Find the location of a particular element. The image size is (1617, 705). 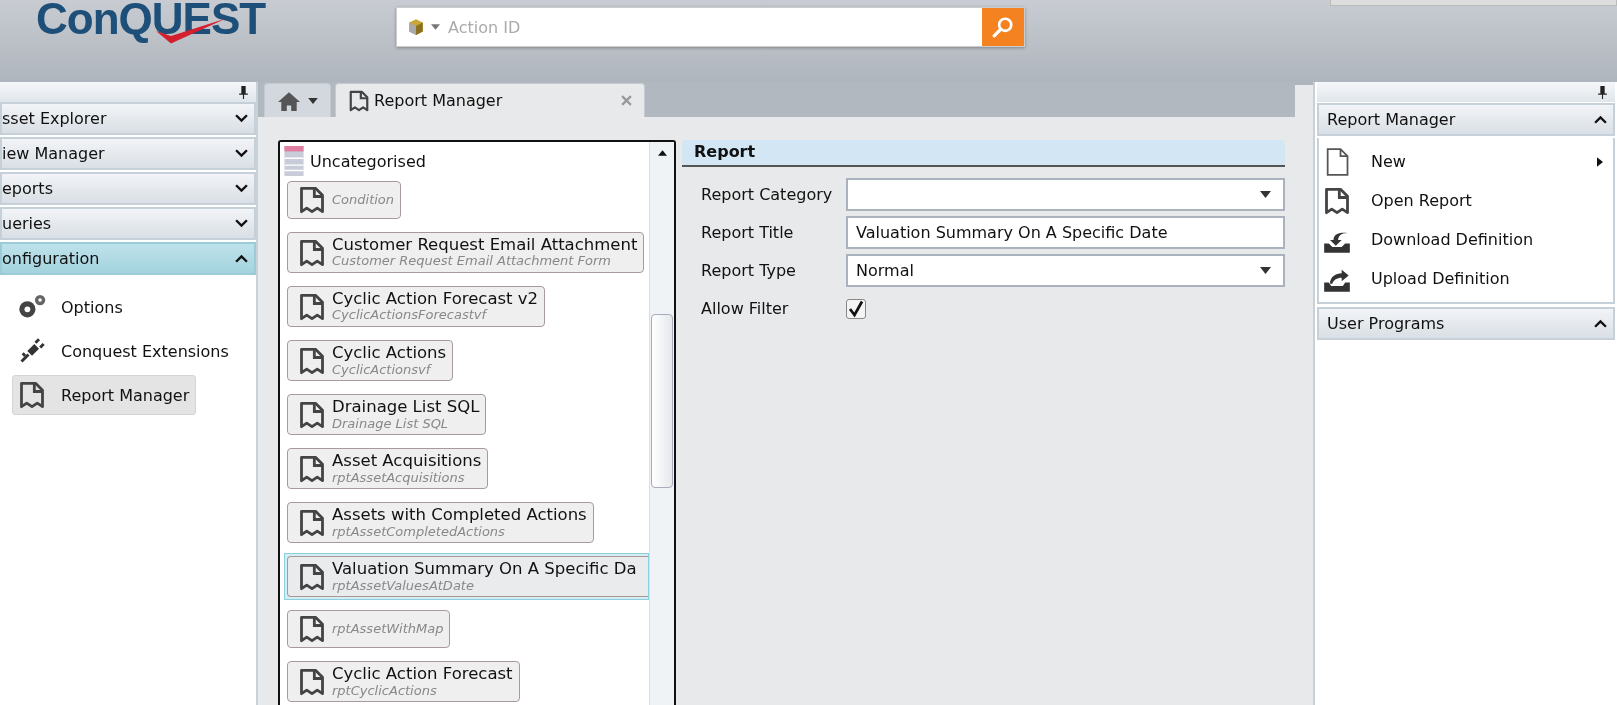

report-title: Assets with Completed Actions is located at coordinates (459, 515).